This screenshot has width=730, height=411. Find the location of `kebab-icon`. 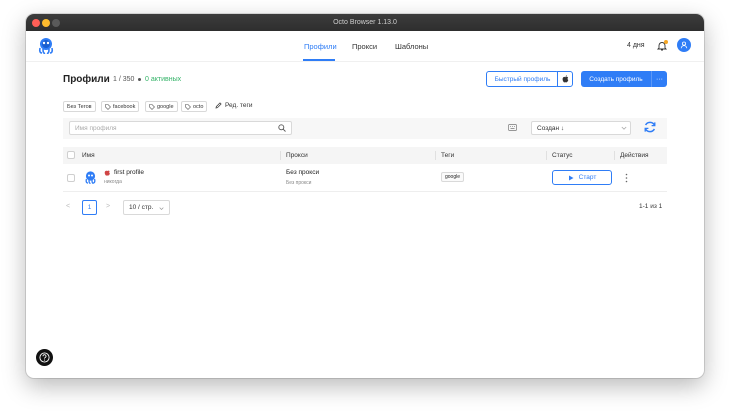

kebab-icon is located at coordinates (626, 178).